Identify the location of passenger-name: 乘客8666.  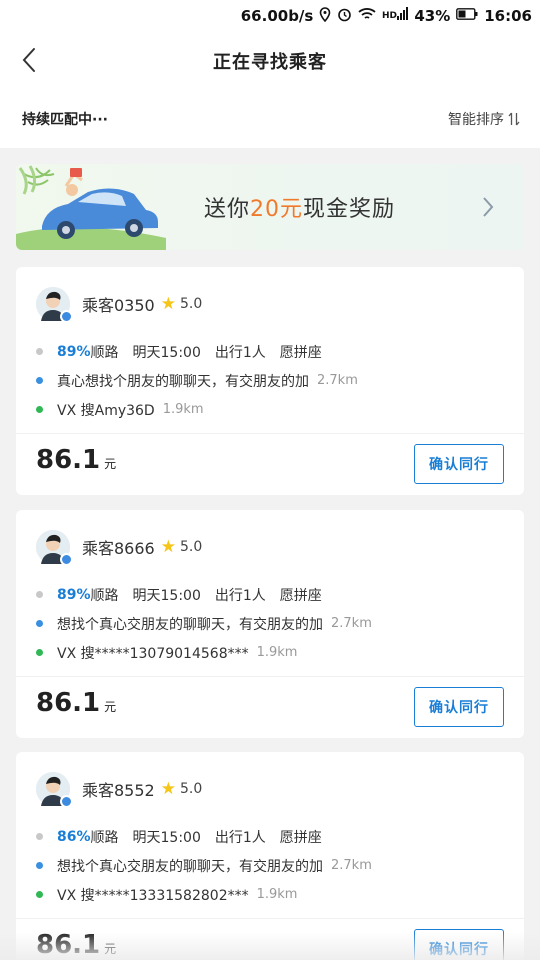
(118, 548).